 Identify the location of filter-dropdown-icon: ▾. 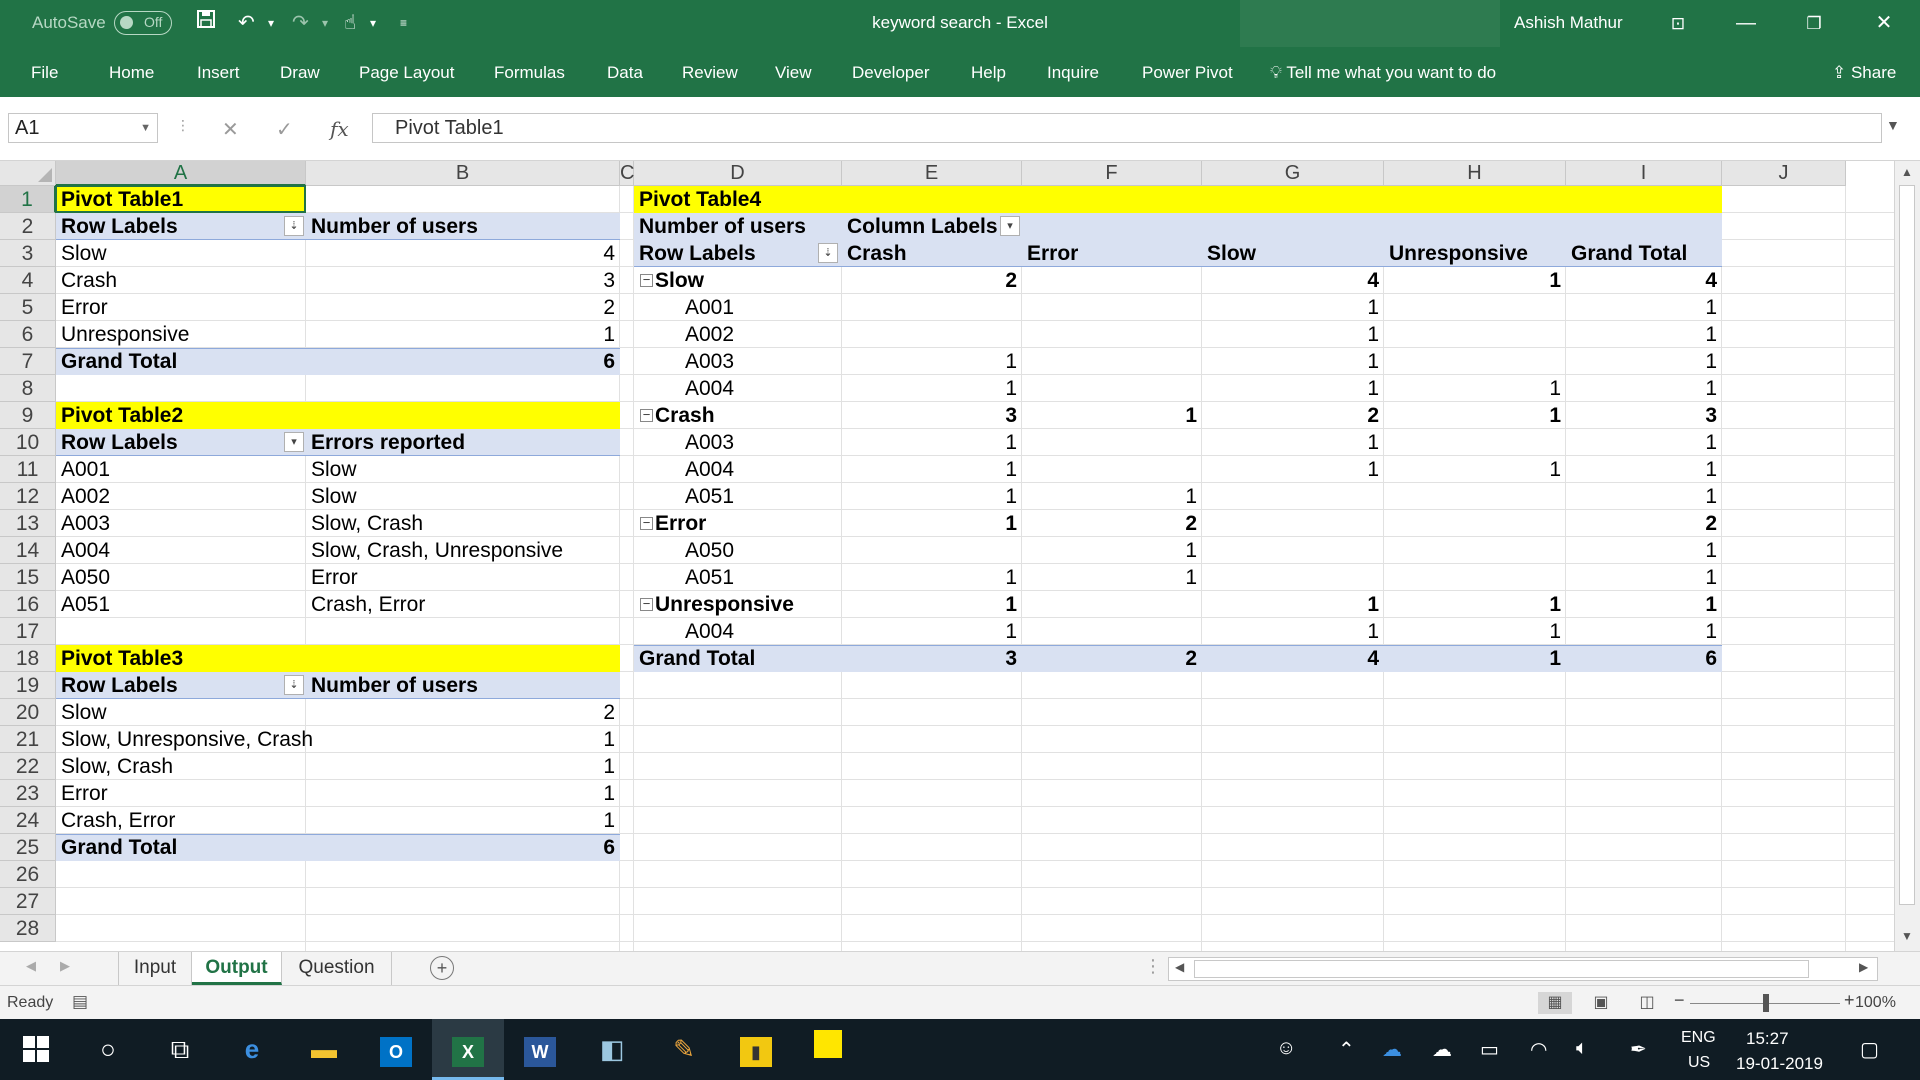
(294, 442).